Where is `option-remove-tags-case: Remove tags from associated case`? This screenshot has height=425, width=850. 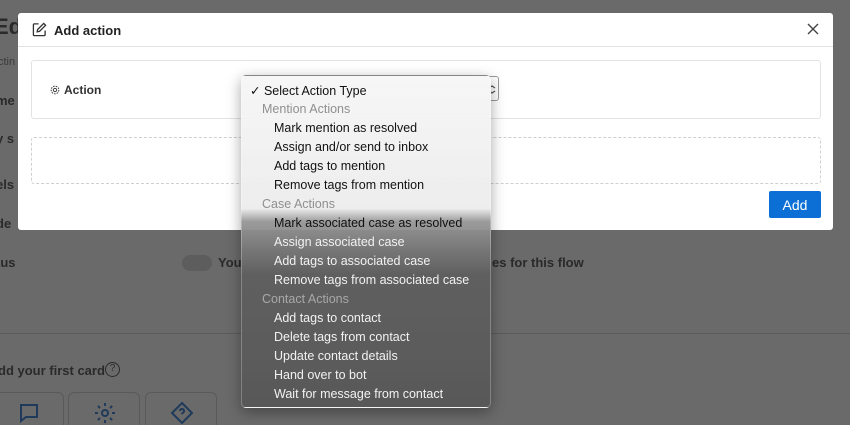
option-remove-tags-case: Remove tags from associated case is located at coordinates (366, 282).